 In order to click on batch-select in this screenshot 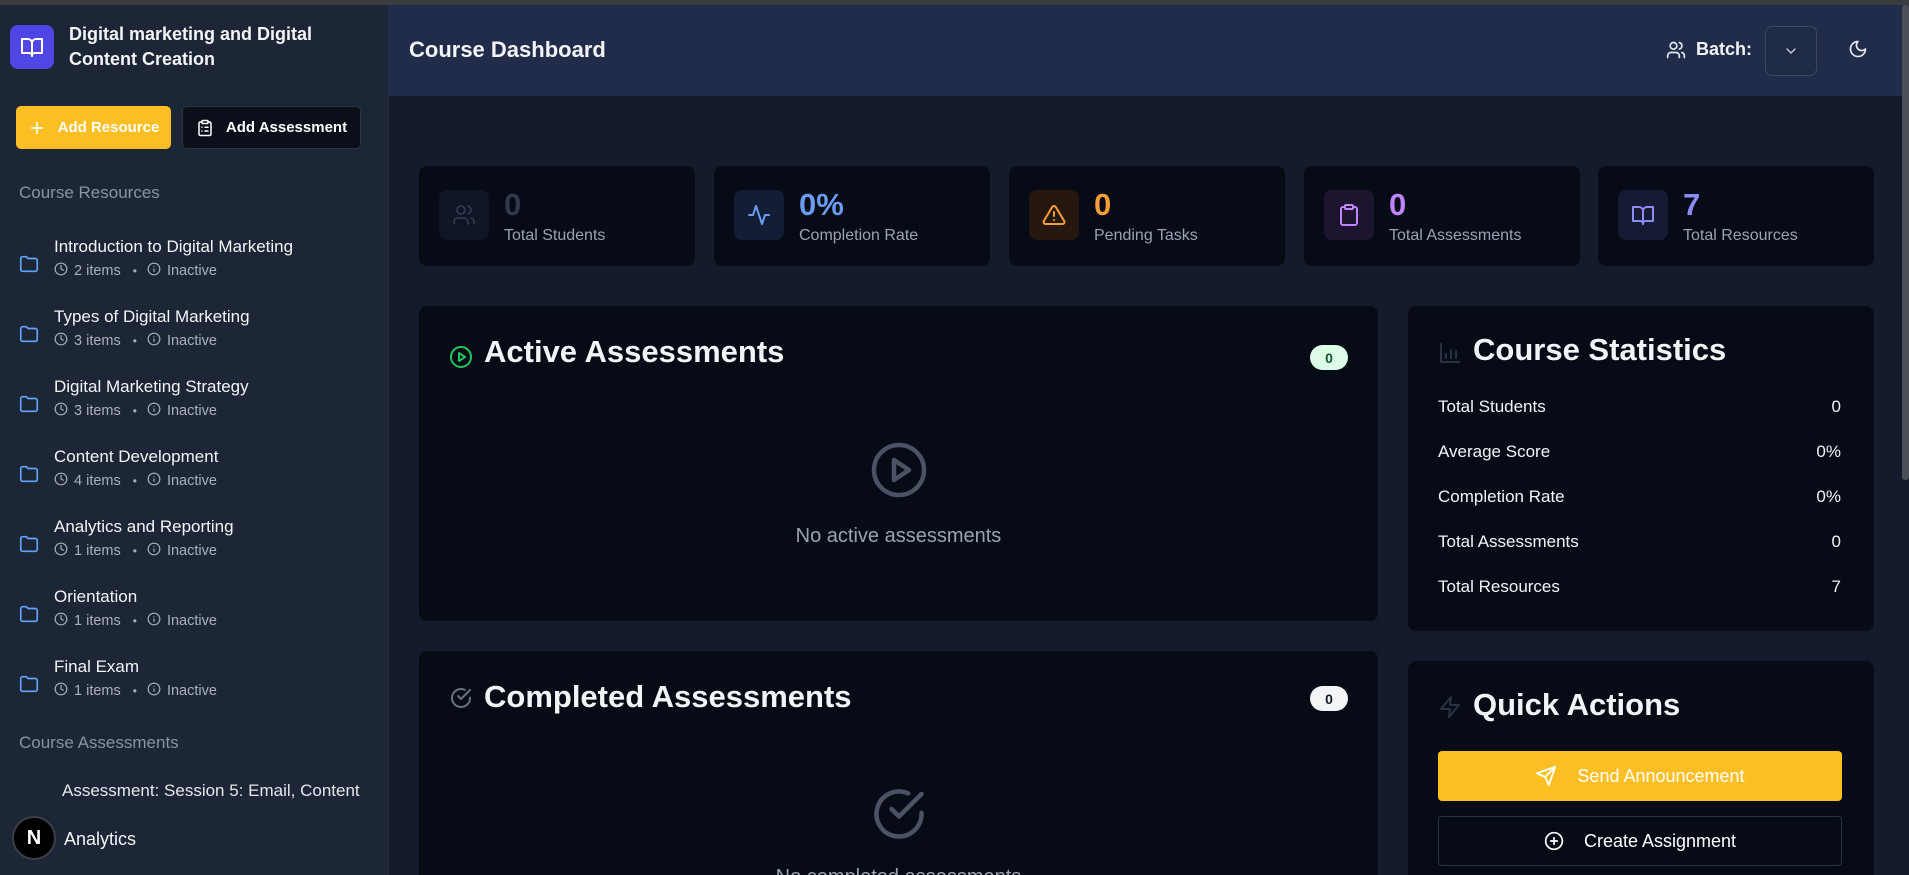, I will do `click(1791, 51)`.